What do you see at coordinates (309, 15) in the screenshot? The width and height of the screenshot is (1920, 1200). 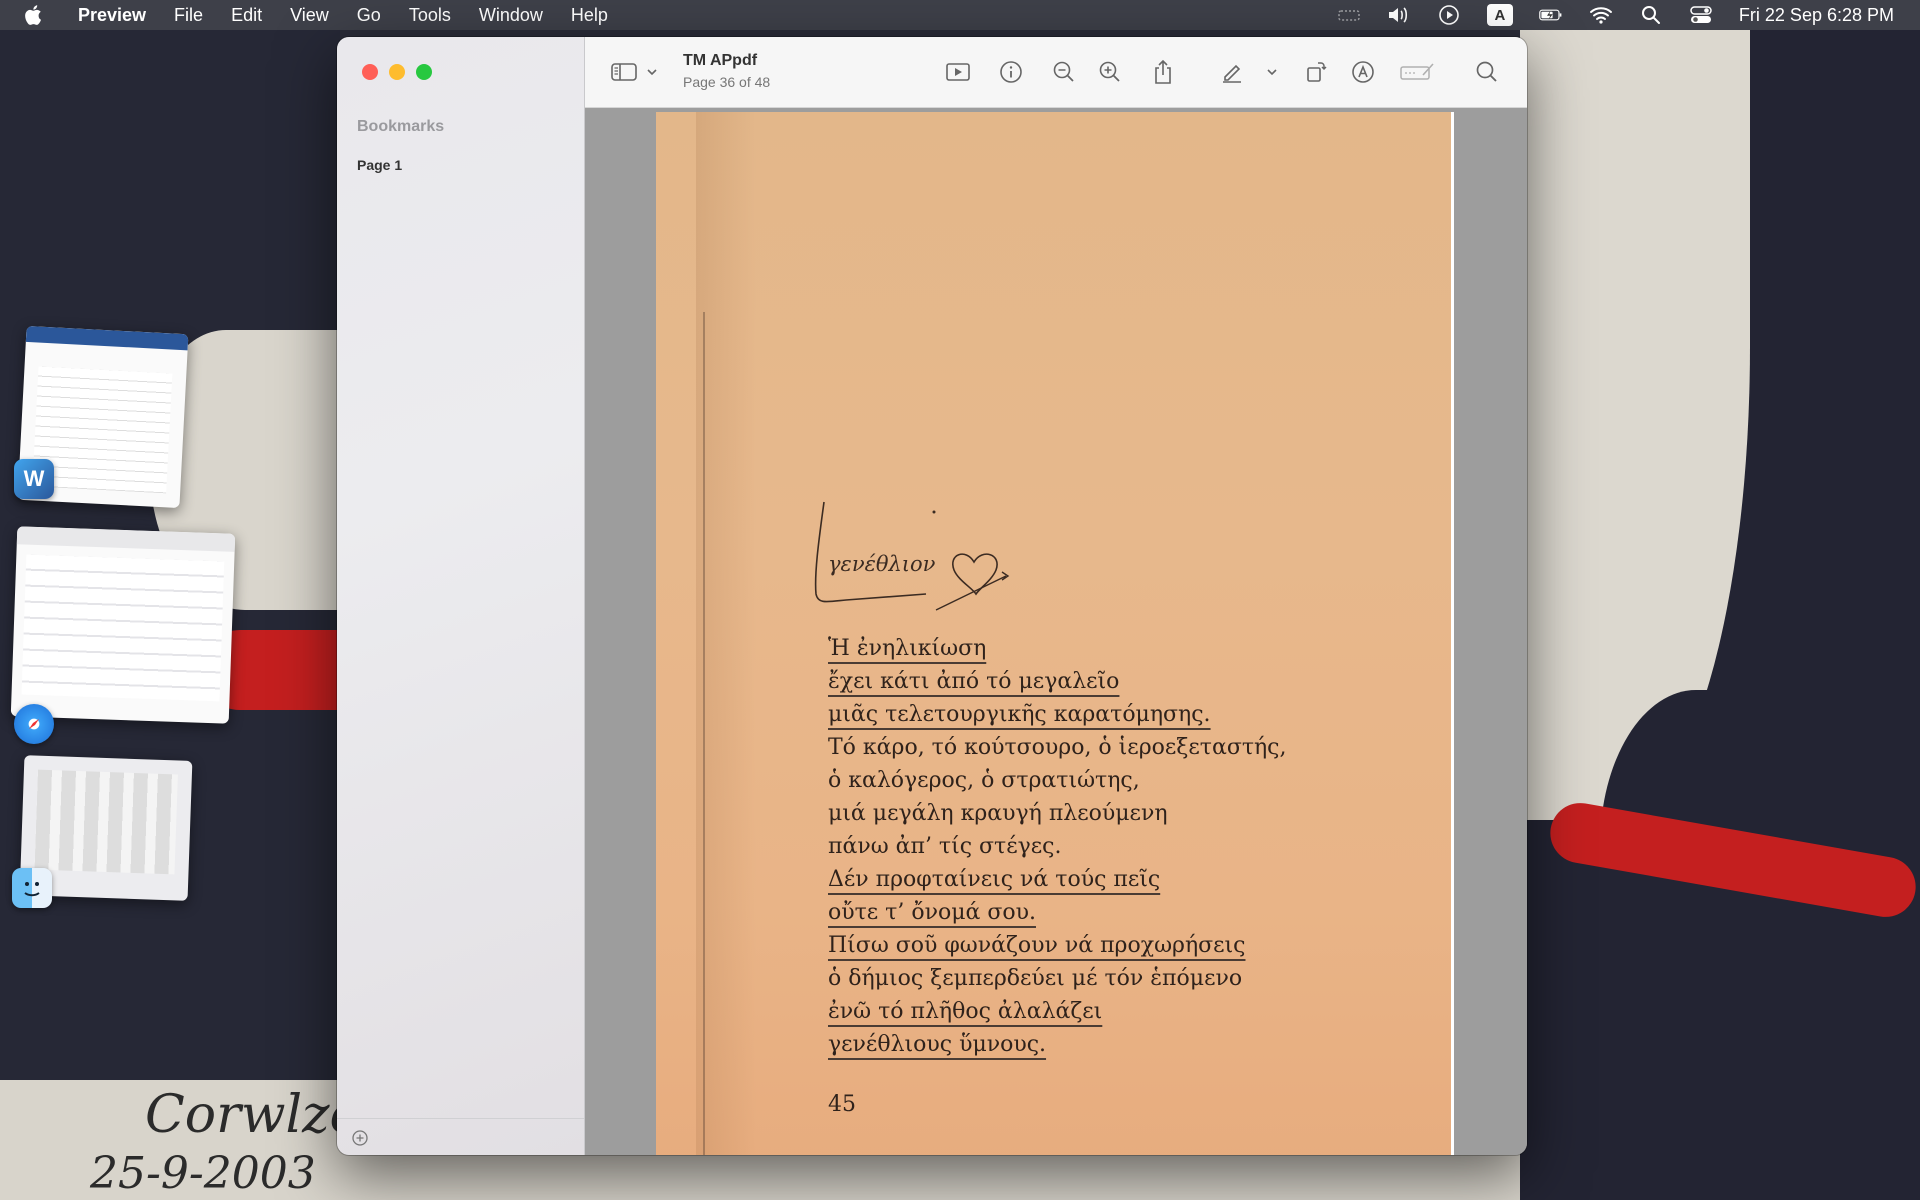 I see `menu-view: View` at bounding box center [309, 15].